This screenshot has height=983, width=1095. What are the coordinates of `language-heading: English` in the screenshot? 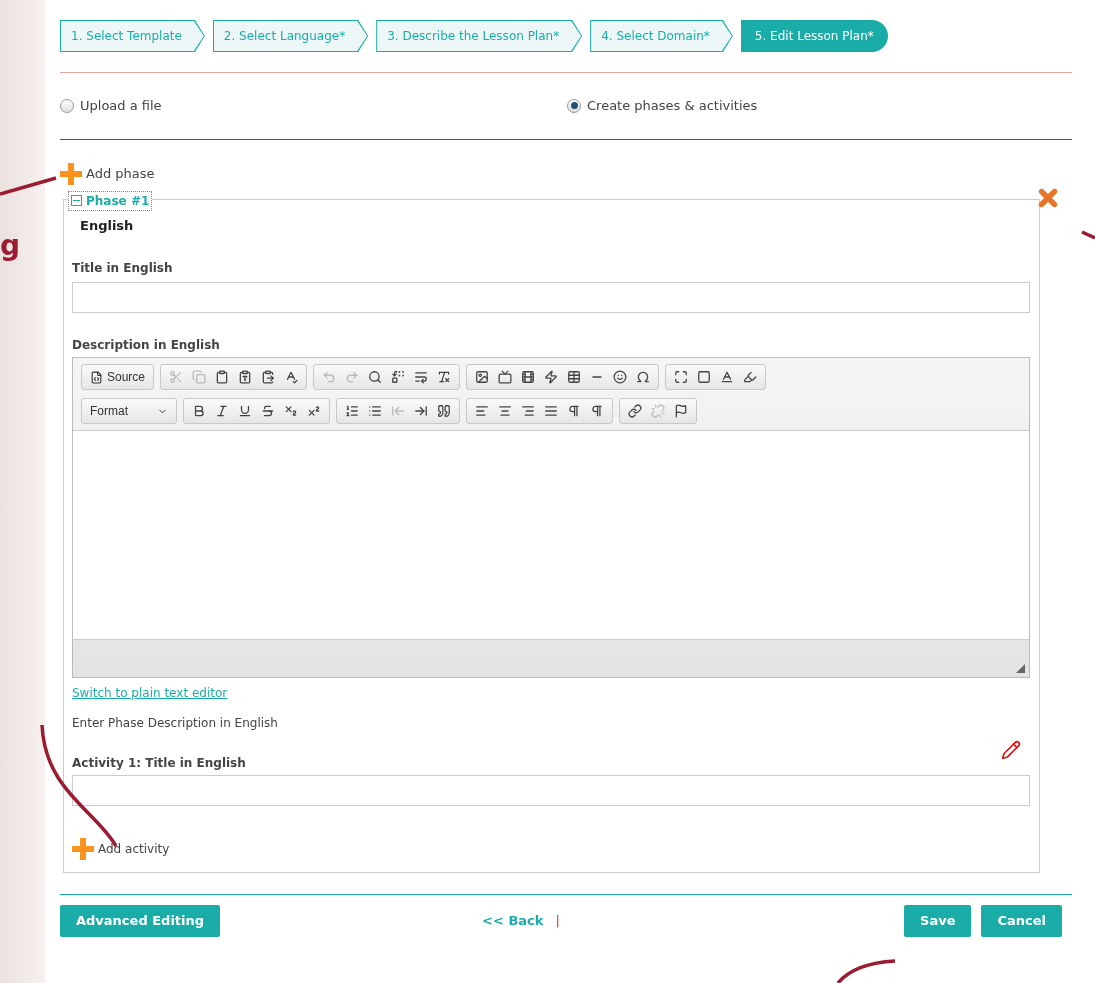 It's located at (107, 225).